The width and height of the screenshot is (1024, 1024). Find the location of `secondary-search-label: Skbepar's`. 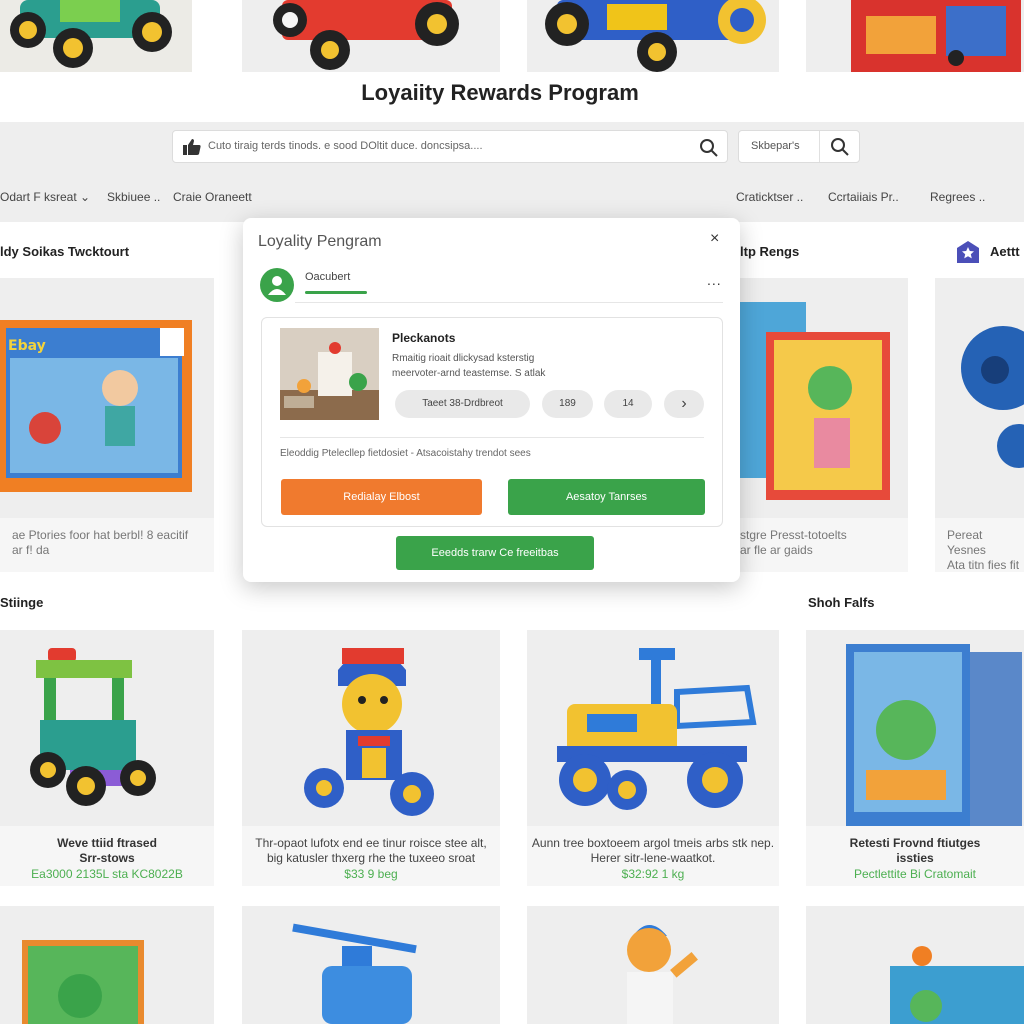

secondary-search-label: Skbepar's is located at coordinates (775, 146).